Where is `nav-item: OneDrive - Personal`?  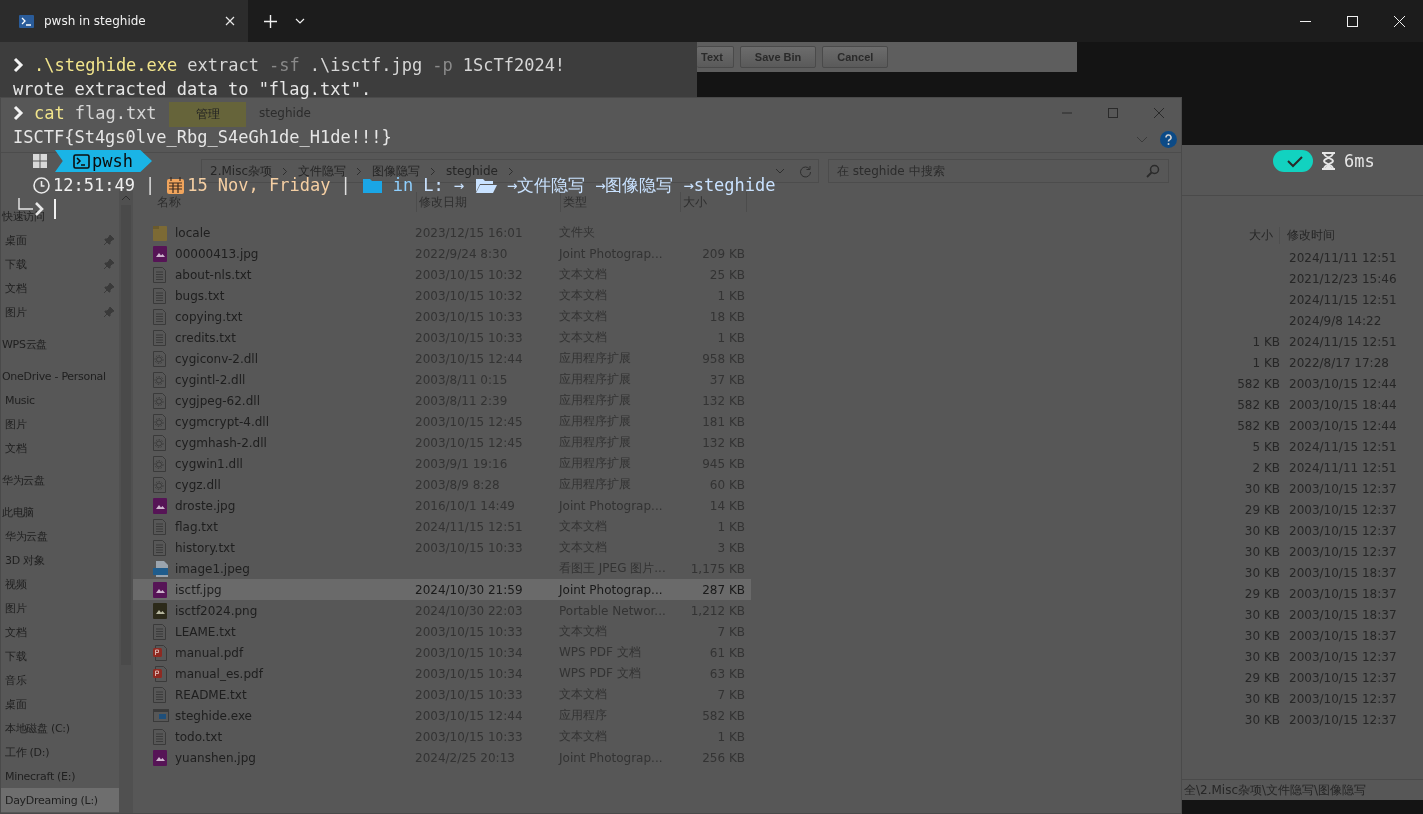
nav-item: OneDrive - Personal is located at coordinates (60, 376).